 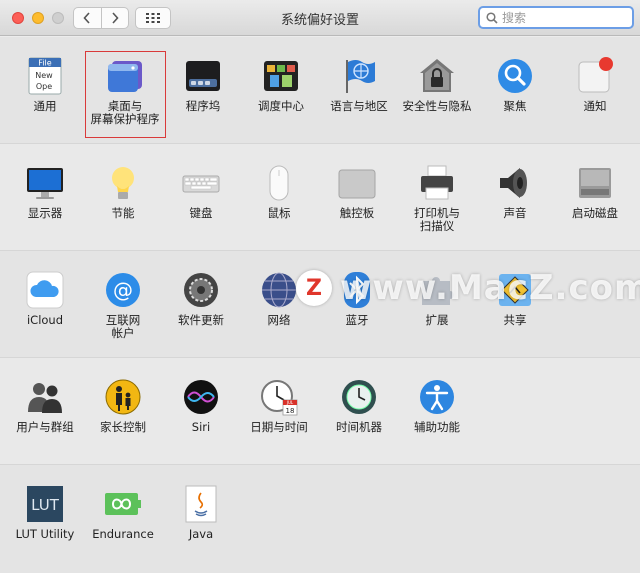 What do you see at coordinates (201, 290) in the screenshot?
I see `software-update-icon` at bounding box center [201, 290].